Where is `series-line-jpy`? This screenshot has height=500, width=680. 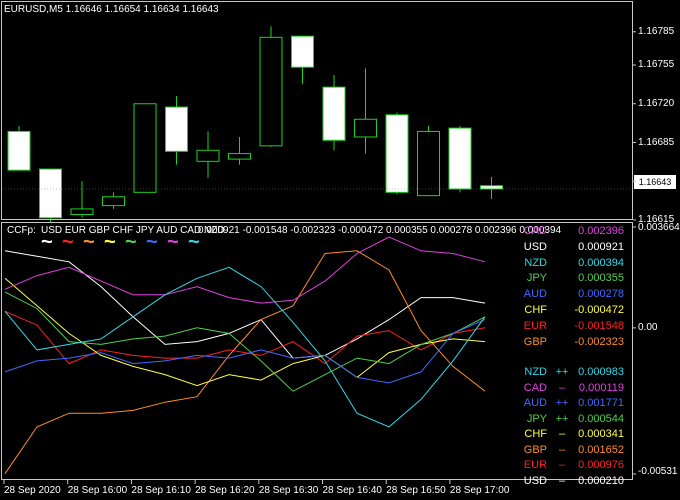
series-line-jpy is located at coordinates (245, 341).